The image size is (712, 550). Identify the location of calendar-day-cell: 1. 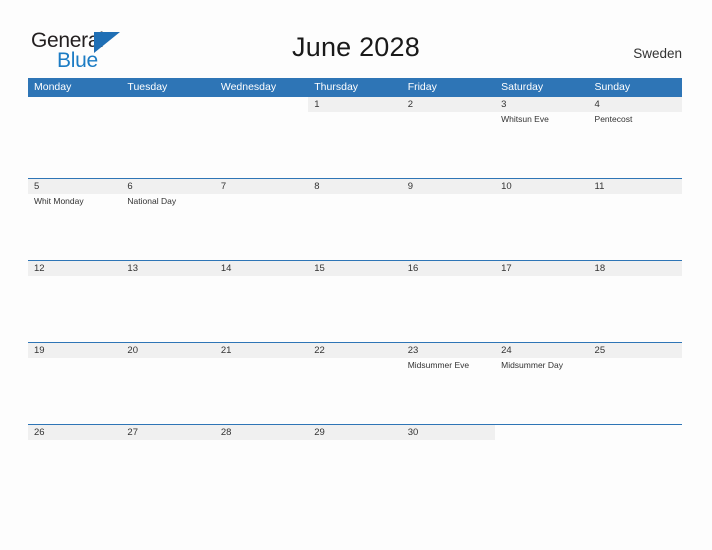
(355, 138).